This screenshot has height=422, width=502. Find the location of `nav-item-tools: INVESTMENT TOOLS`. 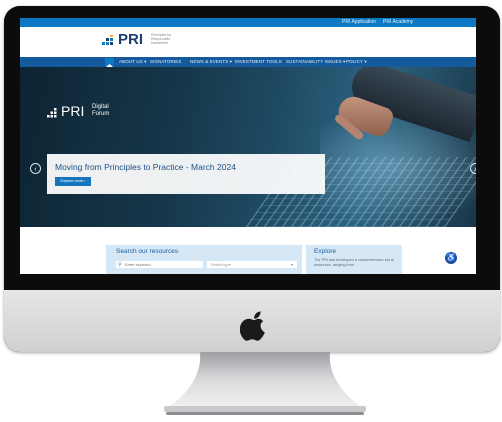

nav-item-tools: INVESTMENT TOOLS is located at coordinates (258, 61).